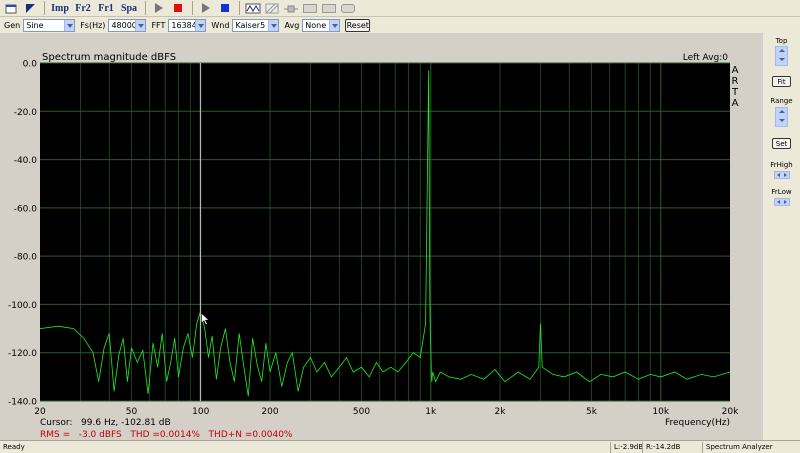 This screenshot has height=453, width=800. Describe the element at coordinates (158, 25) in the screenshot. I see `fft-label: FFT` at that location.